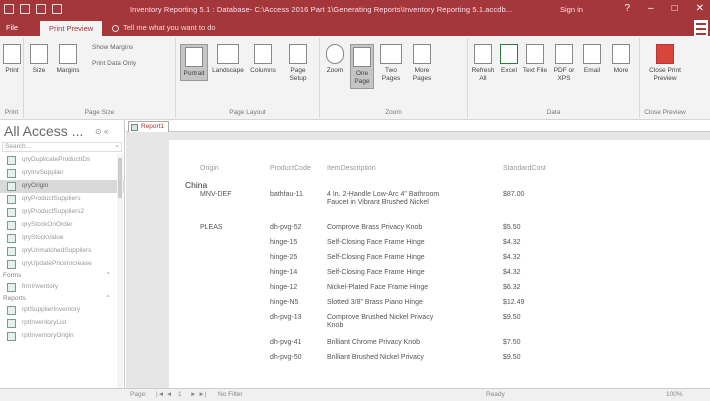 This screenshot has height=401, width=710. I want to click on minimize-icon: –, so click(651, 8).